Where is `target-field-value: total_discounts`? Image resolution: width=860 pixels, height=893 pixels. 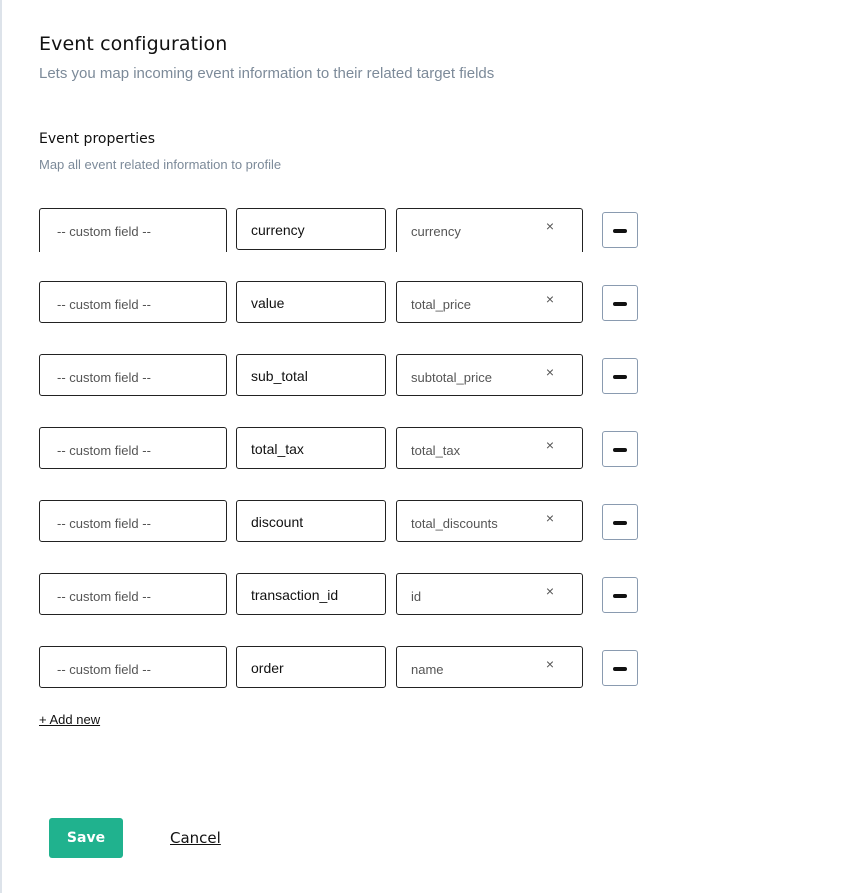 target-field-value: total_discounts is located at coordinates (454, 523).